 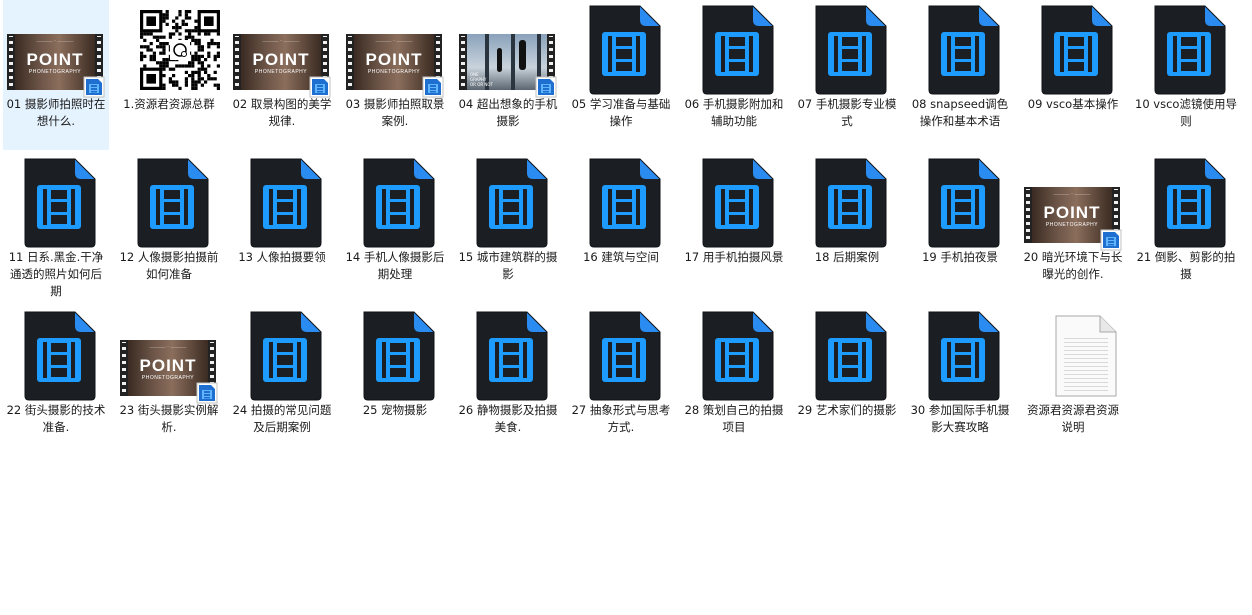 I want to click on file-name: 13 人像拍摄要领, so click(x=282, y=257).